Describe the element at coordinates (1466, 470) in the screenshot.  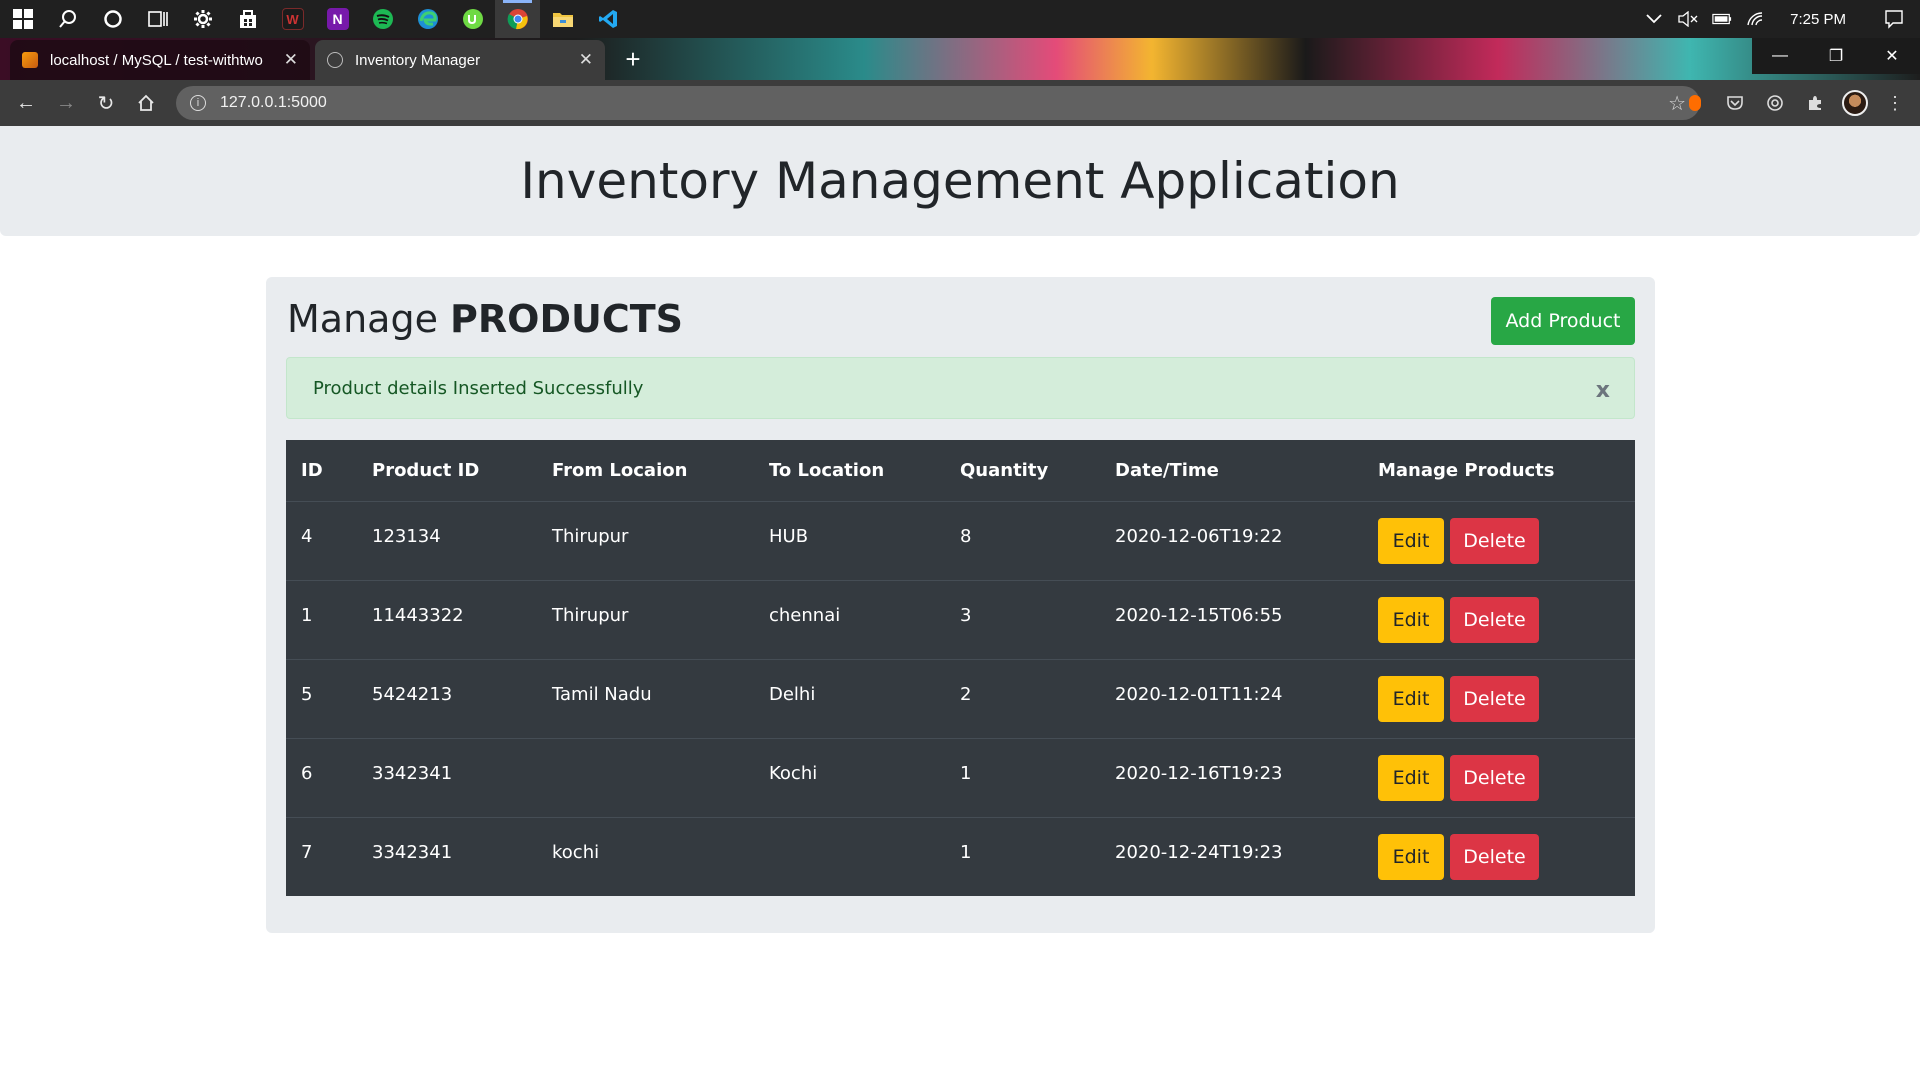
I see `column-header: Manage Products` at that location.